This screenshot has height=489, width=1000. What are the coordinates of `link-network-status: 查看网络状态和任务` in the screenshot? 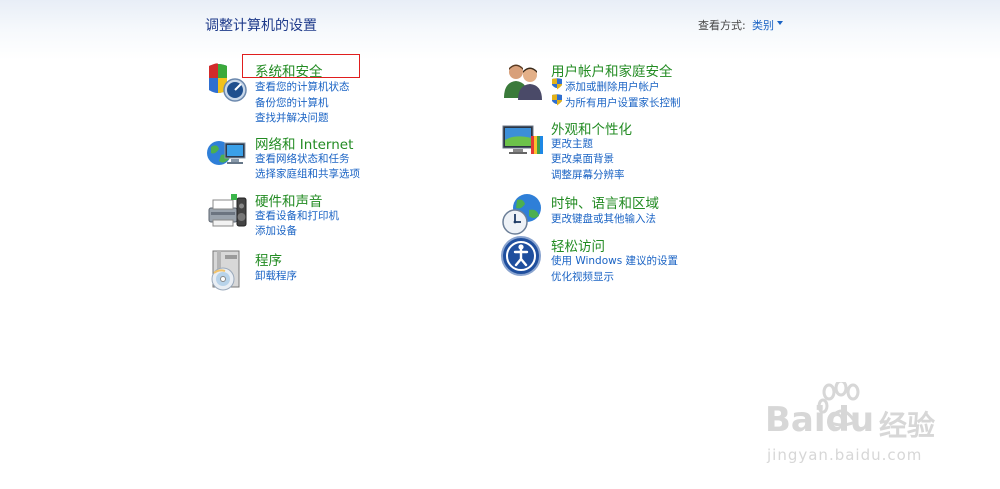 It's located at (302, 158).